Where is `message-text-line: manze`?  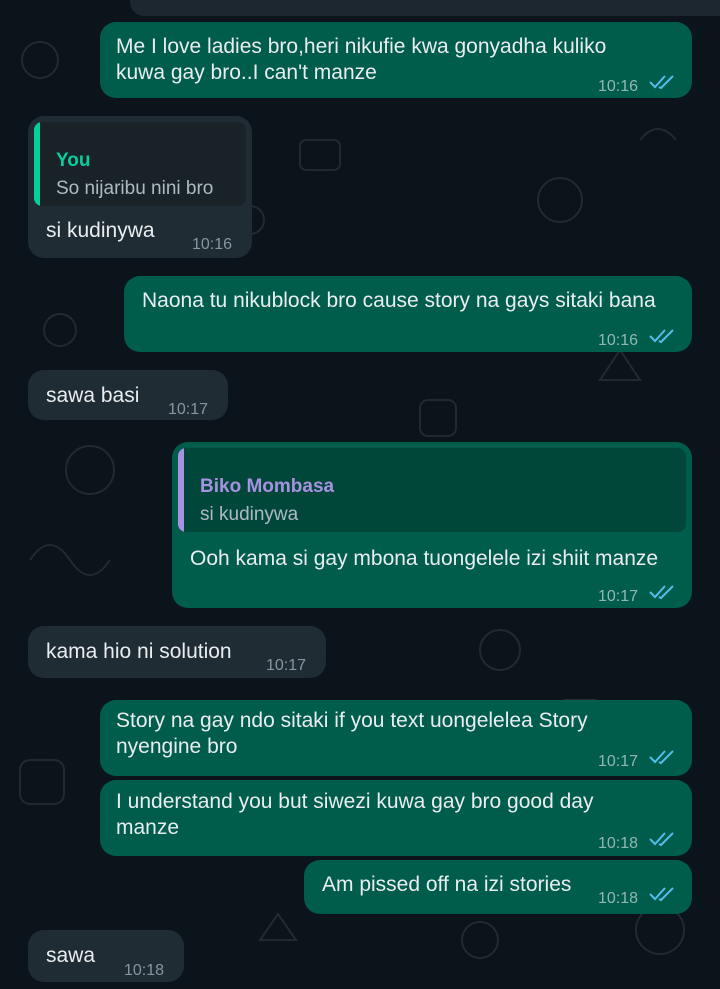 message-text-line: manze is located at coordinates (148, 827).